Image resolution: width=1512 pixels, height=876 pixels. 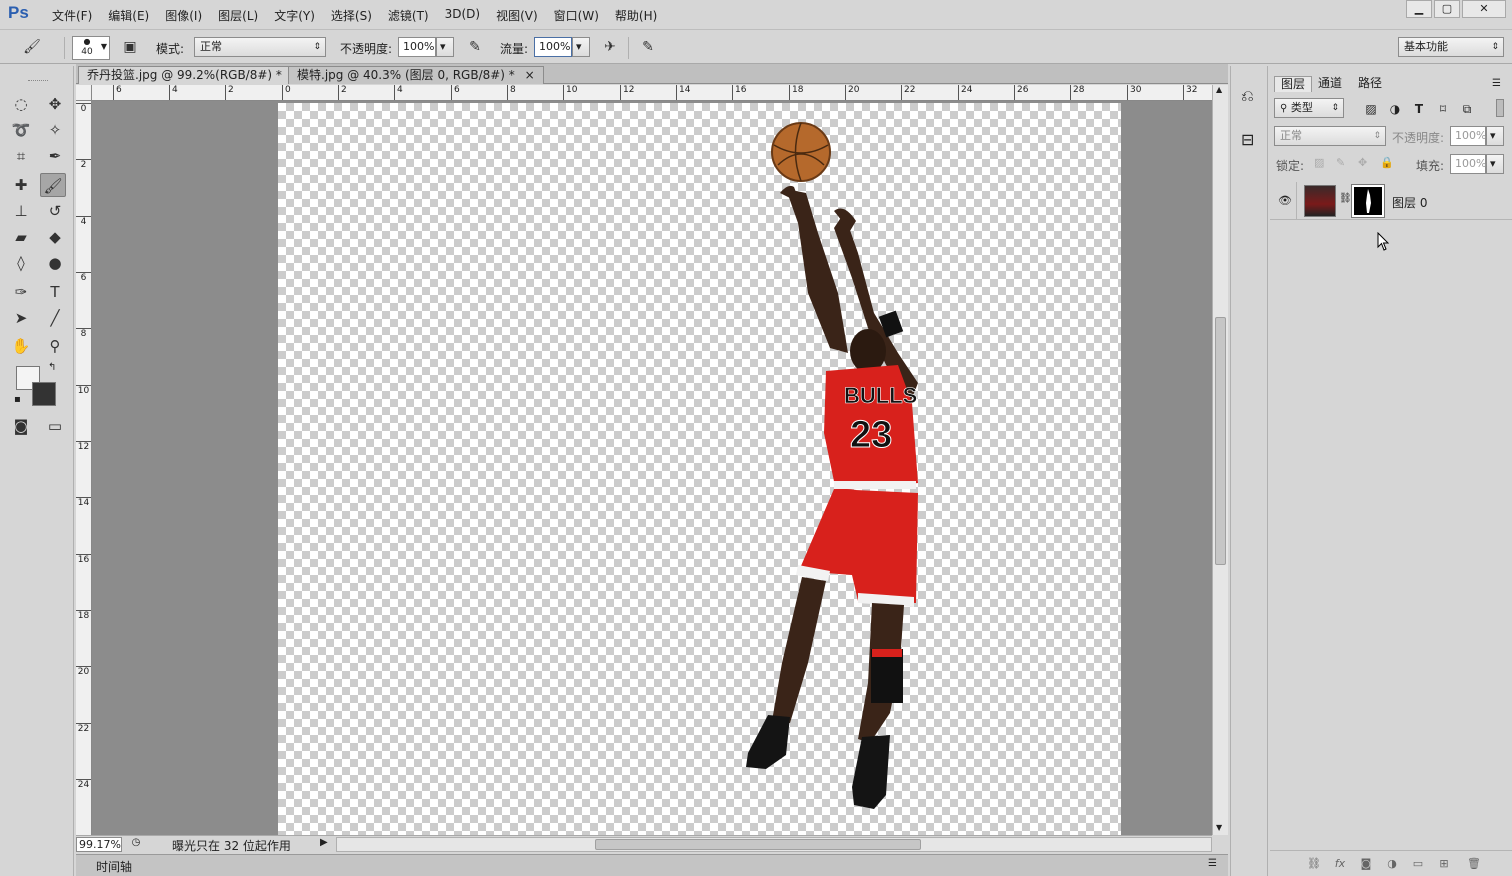 I want to click on brush-tool-preset-icon: 🖌, so click(x=32, y=48).